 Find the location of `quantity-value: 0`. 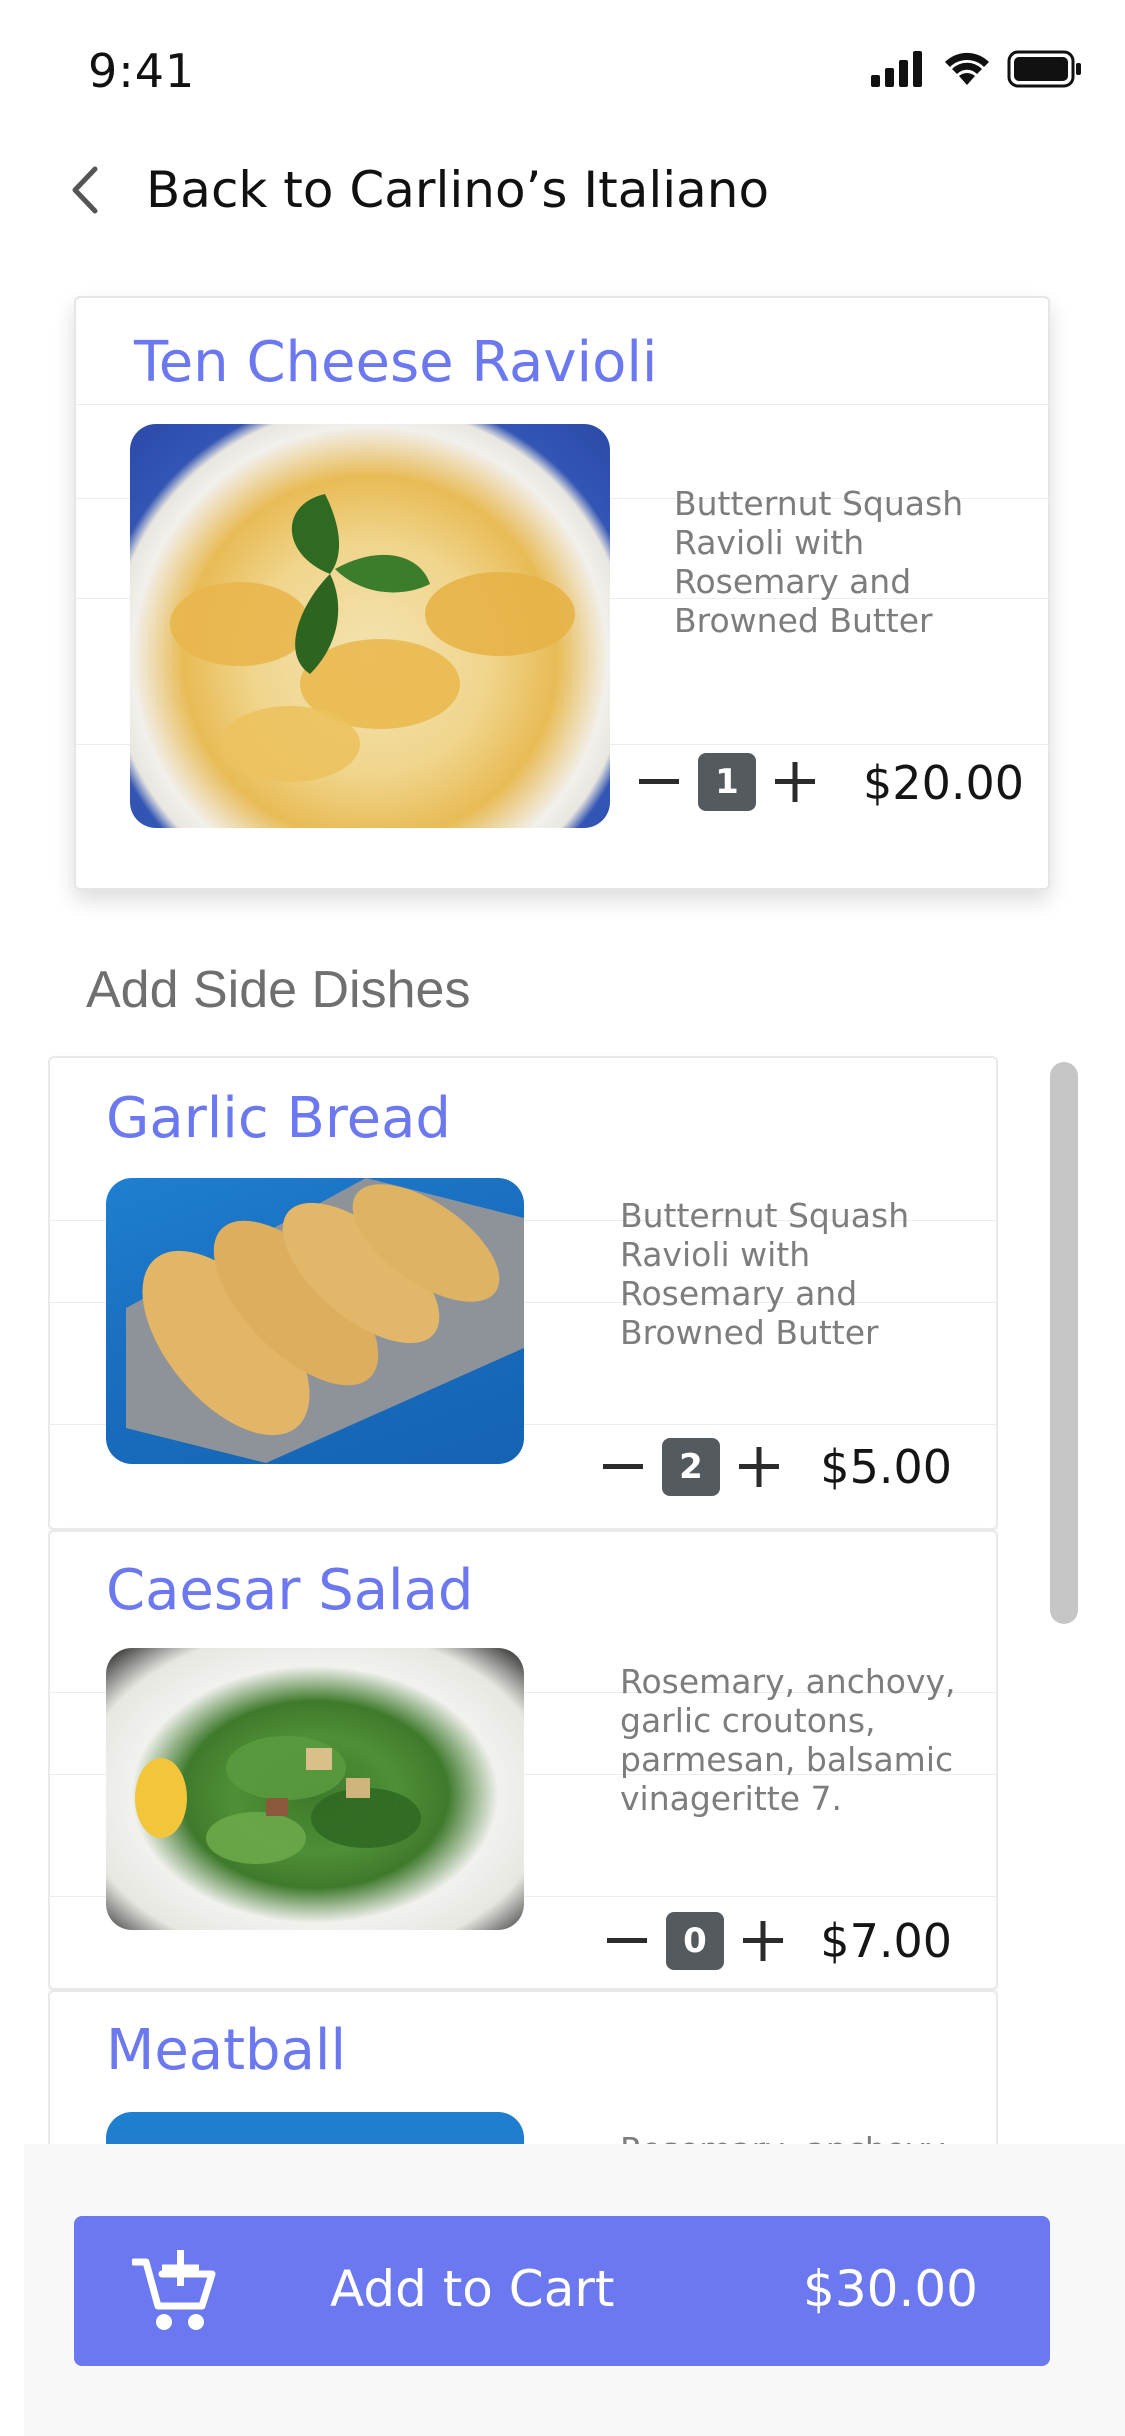

quantity-value: 0 is located at coordinates (695, 1941).